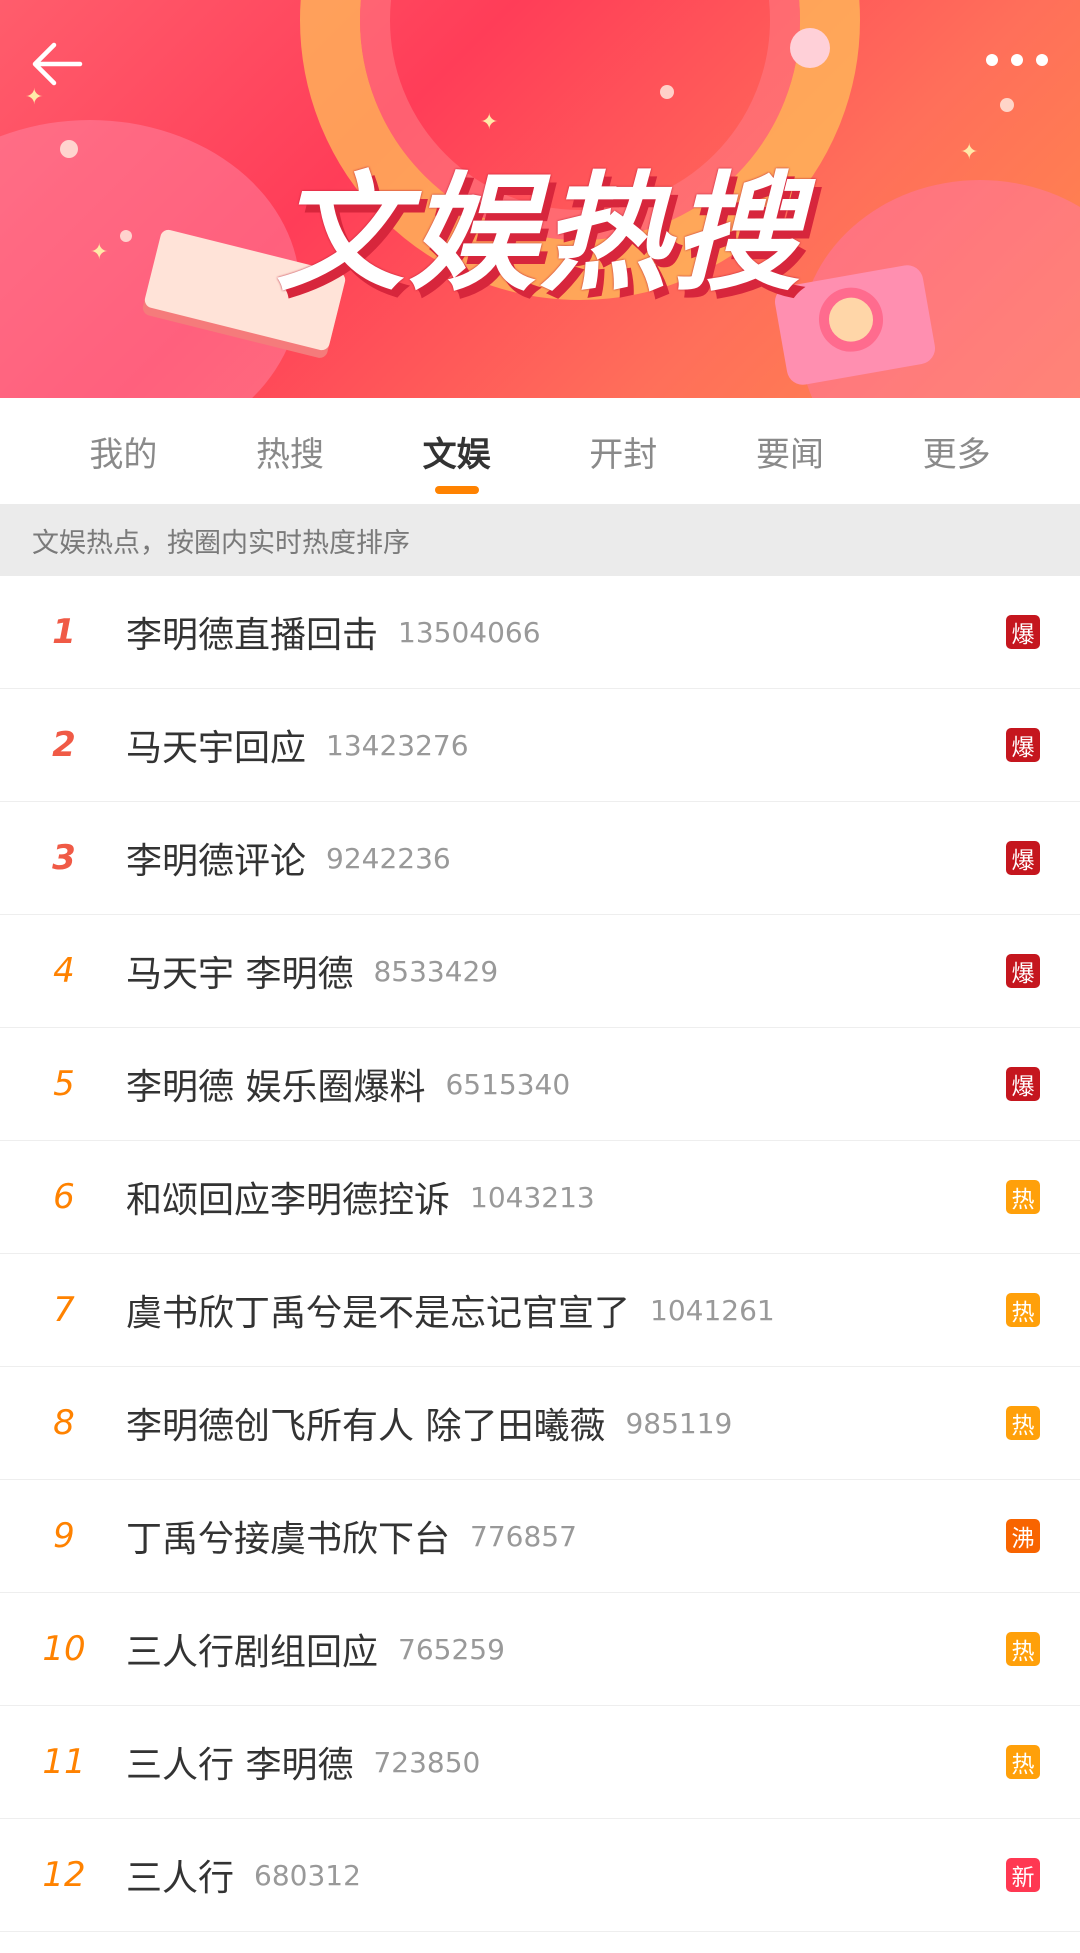 This screenshot has height=1953, width=1080. Describe the element at coordinates (540, 1649) in the screenshot. I see `list-item: 10 三人行剧组回应 765259 热` at that location.